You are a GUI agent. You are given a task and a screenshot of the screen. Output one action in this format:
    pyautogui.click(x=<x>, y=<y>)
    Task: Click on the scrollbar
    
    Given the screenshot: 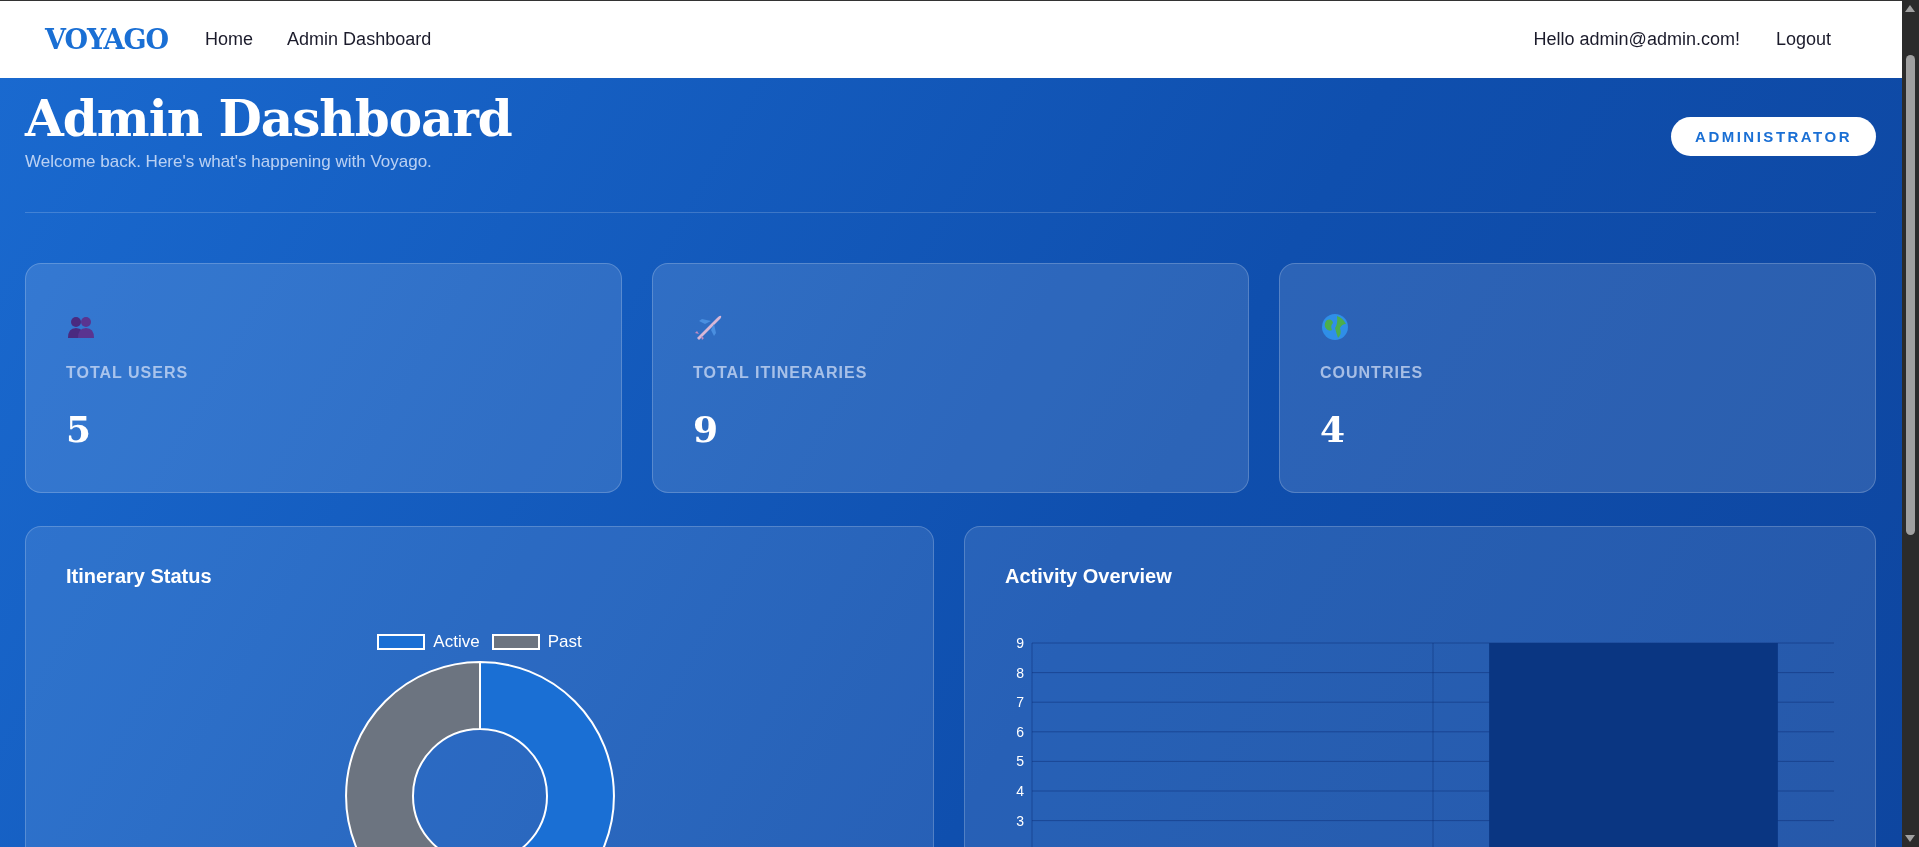 What is the action you would take?
    pyautogui.click(x=1910, y=423)
    